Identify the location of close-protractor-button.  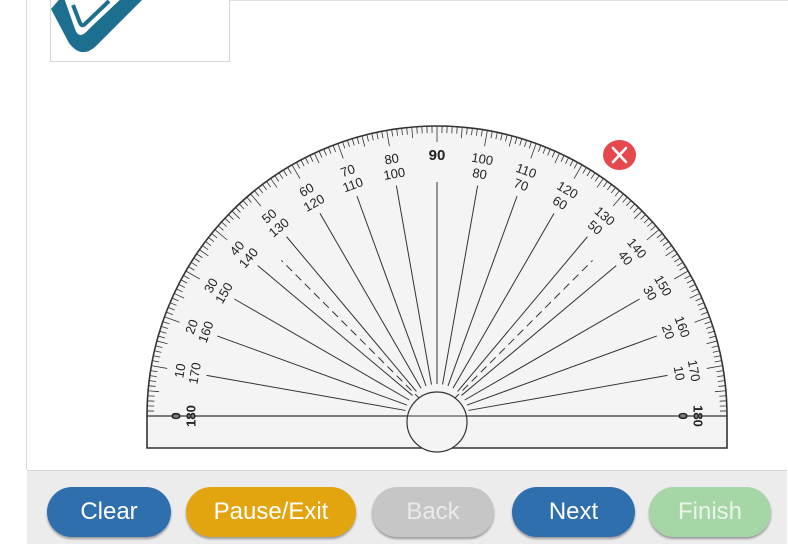
(619, 155).